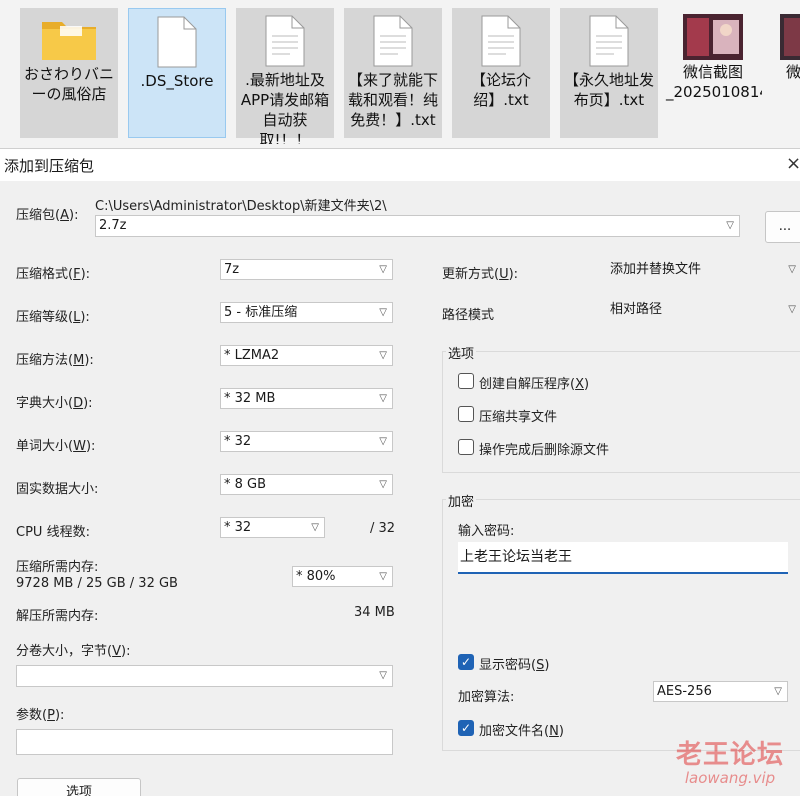 This screenshot has height=796, width=800. Describe the element at coordinates (480, 274) in the screenshot. I see `update-label: 更新方式(U):` at that location.